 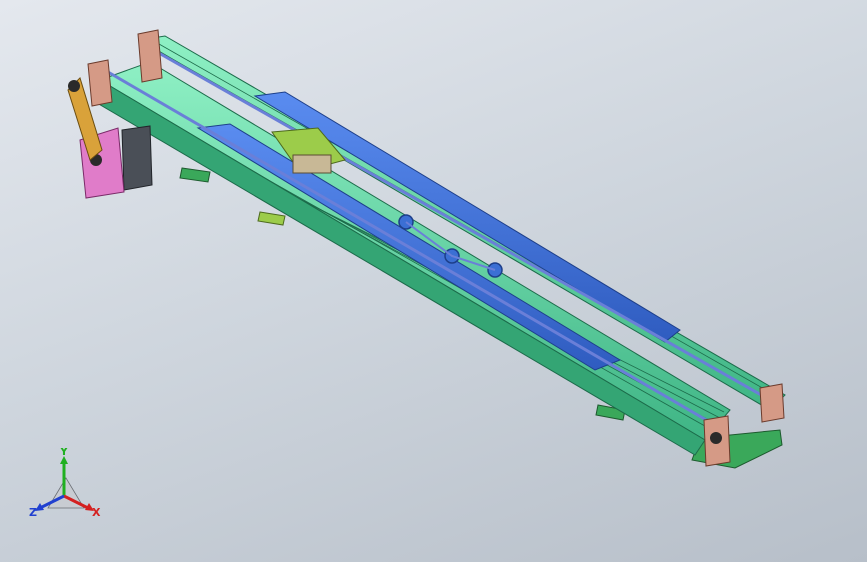 I want to click on y-axis-label: Y, so click(x=64, y=453).